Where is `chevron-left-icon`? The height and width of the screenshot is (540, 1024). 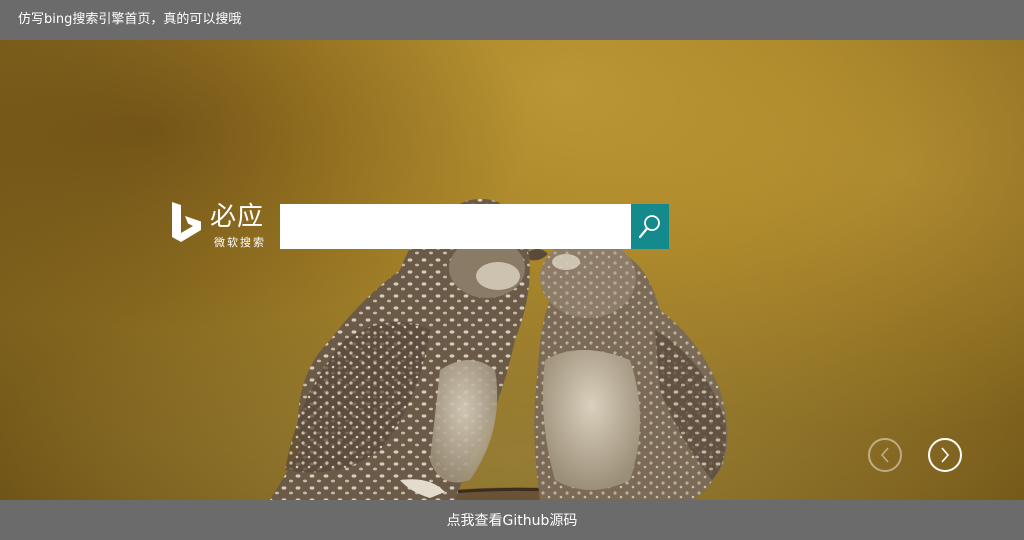 chevron-left-icon is located at coordinates (884, 455).